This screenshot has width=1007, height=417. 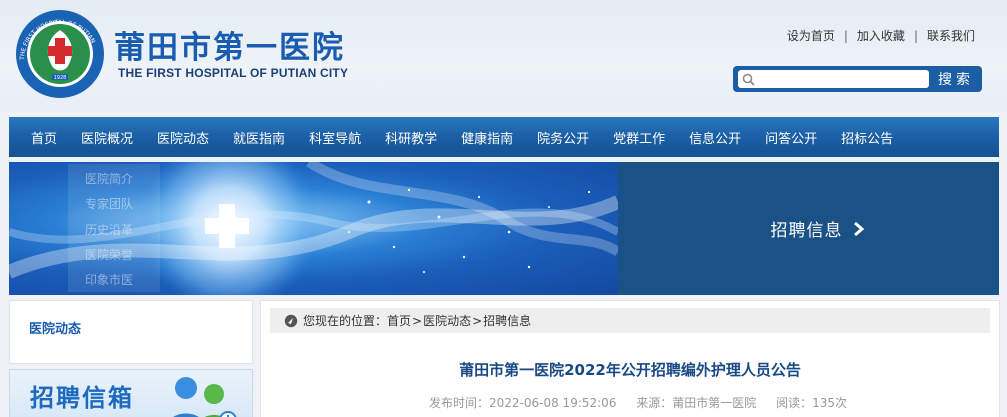 I want to click on chevron-right-icon, so click(x=858, y=228).